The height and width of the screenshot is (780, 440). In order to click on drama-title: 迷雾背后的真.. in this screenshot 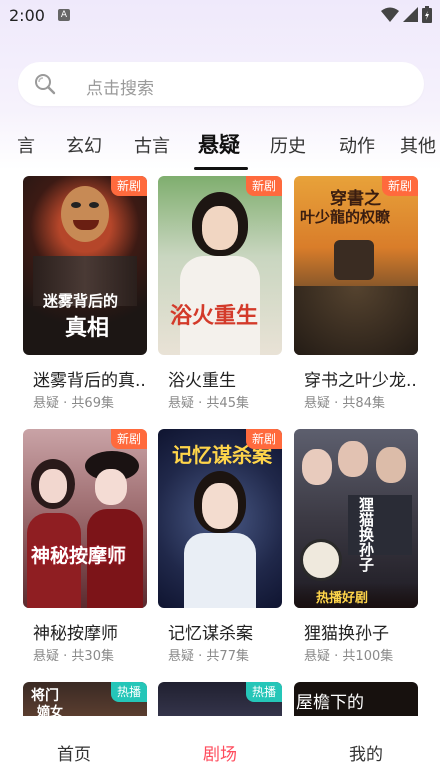, I will do `click(89, 381)`.